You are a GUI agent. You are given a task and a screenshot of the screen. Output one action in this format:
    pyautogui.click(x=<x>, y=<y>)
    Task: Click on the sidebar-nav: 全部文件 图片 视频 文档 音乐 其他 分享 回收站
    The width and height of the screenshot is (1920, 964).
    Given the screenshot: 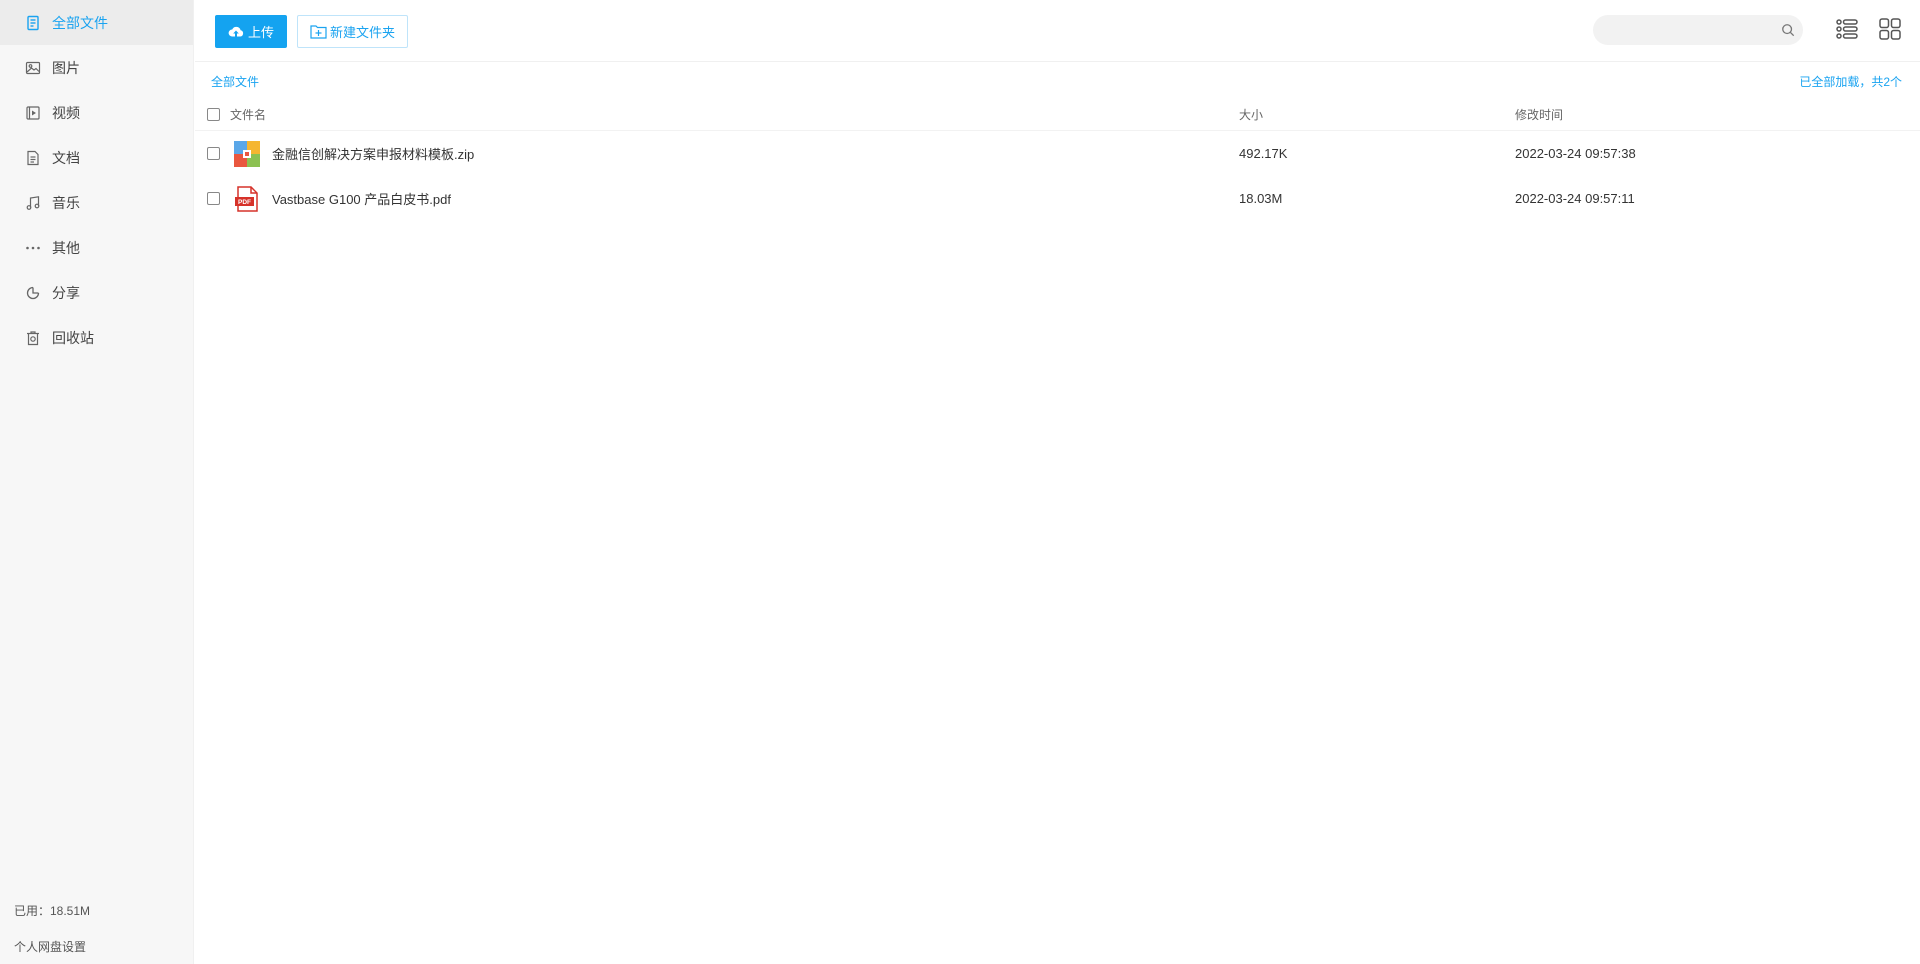 What is the action you would take?
    pyautogui.click(x=96, y=180)
    